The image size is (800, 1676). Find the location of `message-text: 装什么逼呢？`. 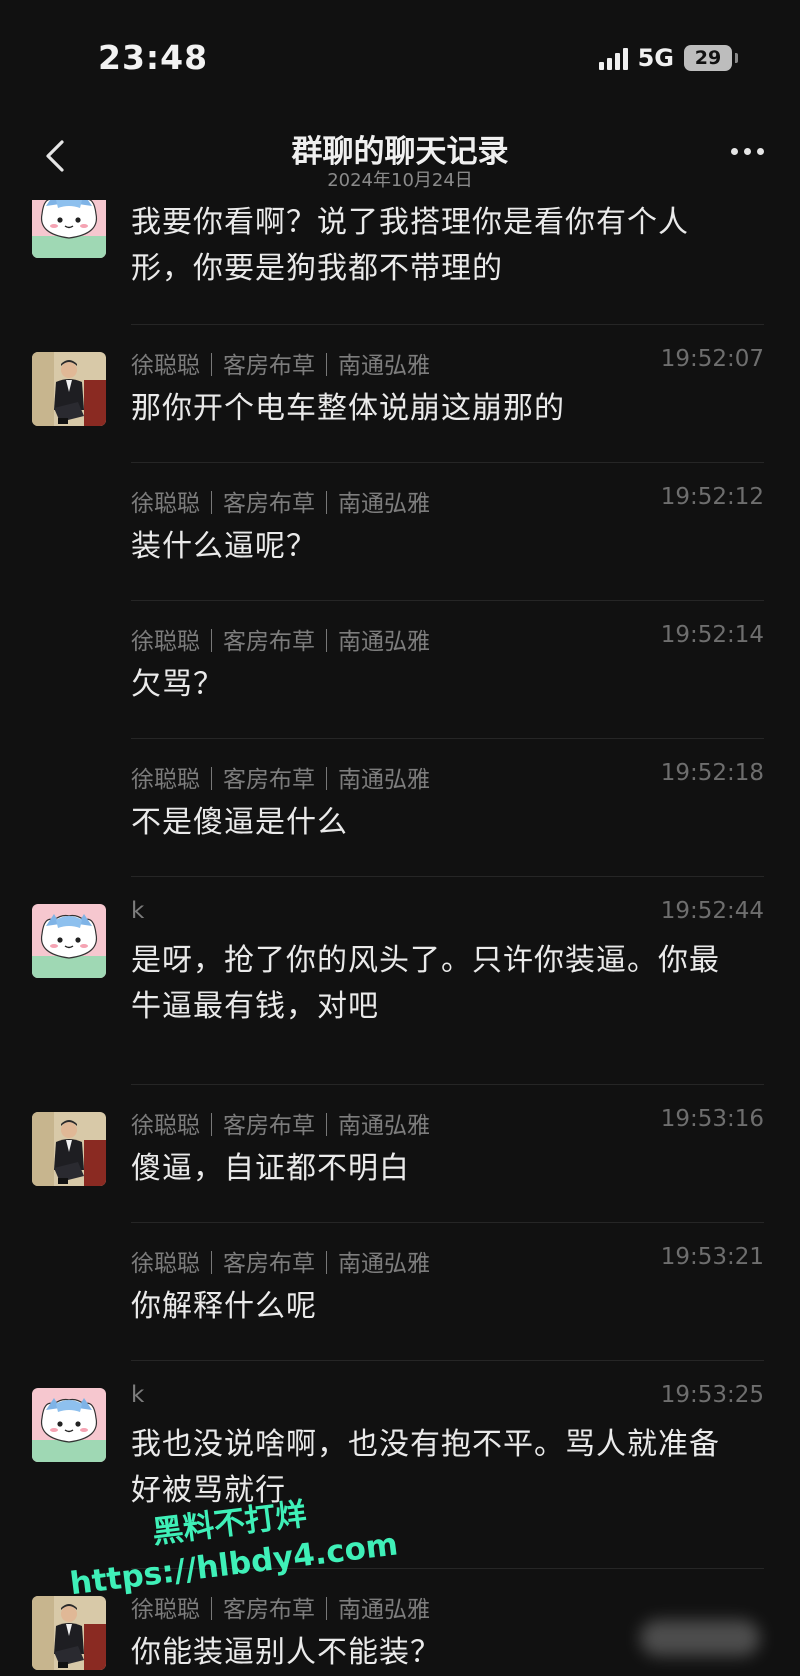

message-text: 装什么逼呢？ is located at coordinates (447, 547).